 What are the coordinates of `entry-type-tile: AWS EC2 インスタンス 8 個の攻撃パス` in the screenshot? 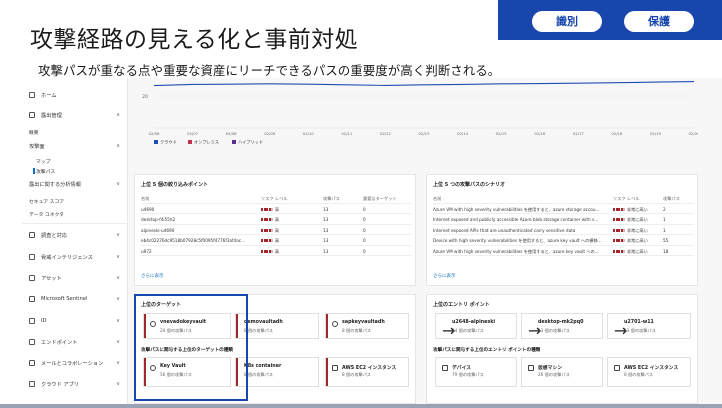 It's located at (649, 372).